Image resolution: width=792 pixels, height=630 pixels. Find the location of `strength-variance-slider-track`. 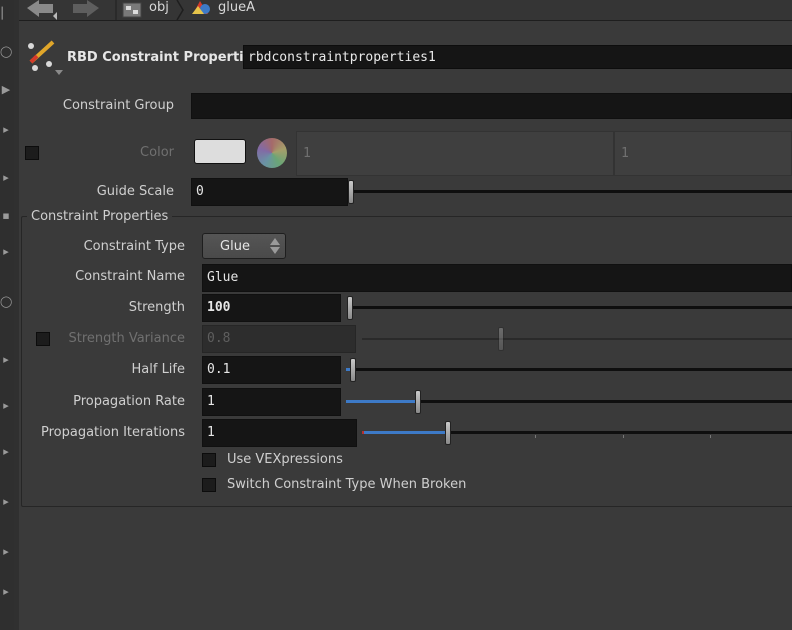

strength-variance-slider-track is located at coordinates (577, 339).